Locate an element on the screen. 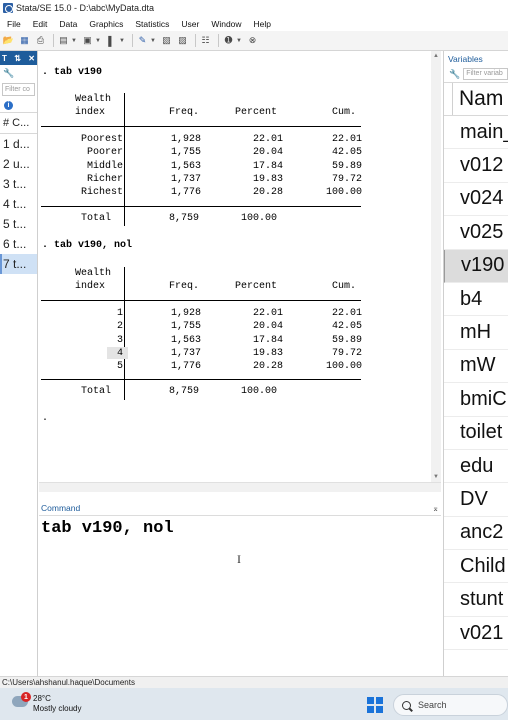 The width and height of the screenshot is (508, 720). variable-item: mW is located at coordinates (476, 367).